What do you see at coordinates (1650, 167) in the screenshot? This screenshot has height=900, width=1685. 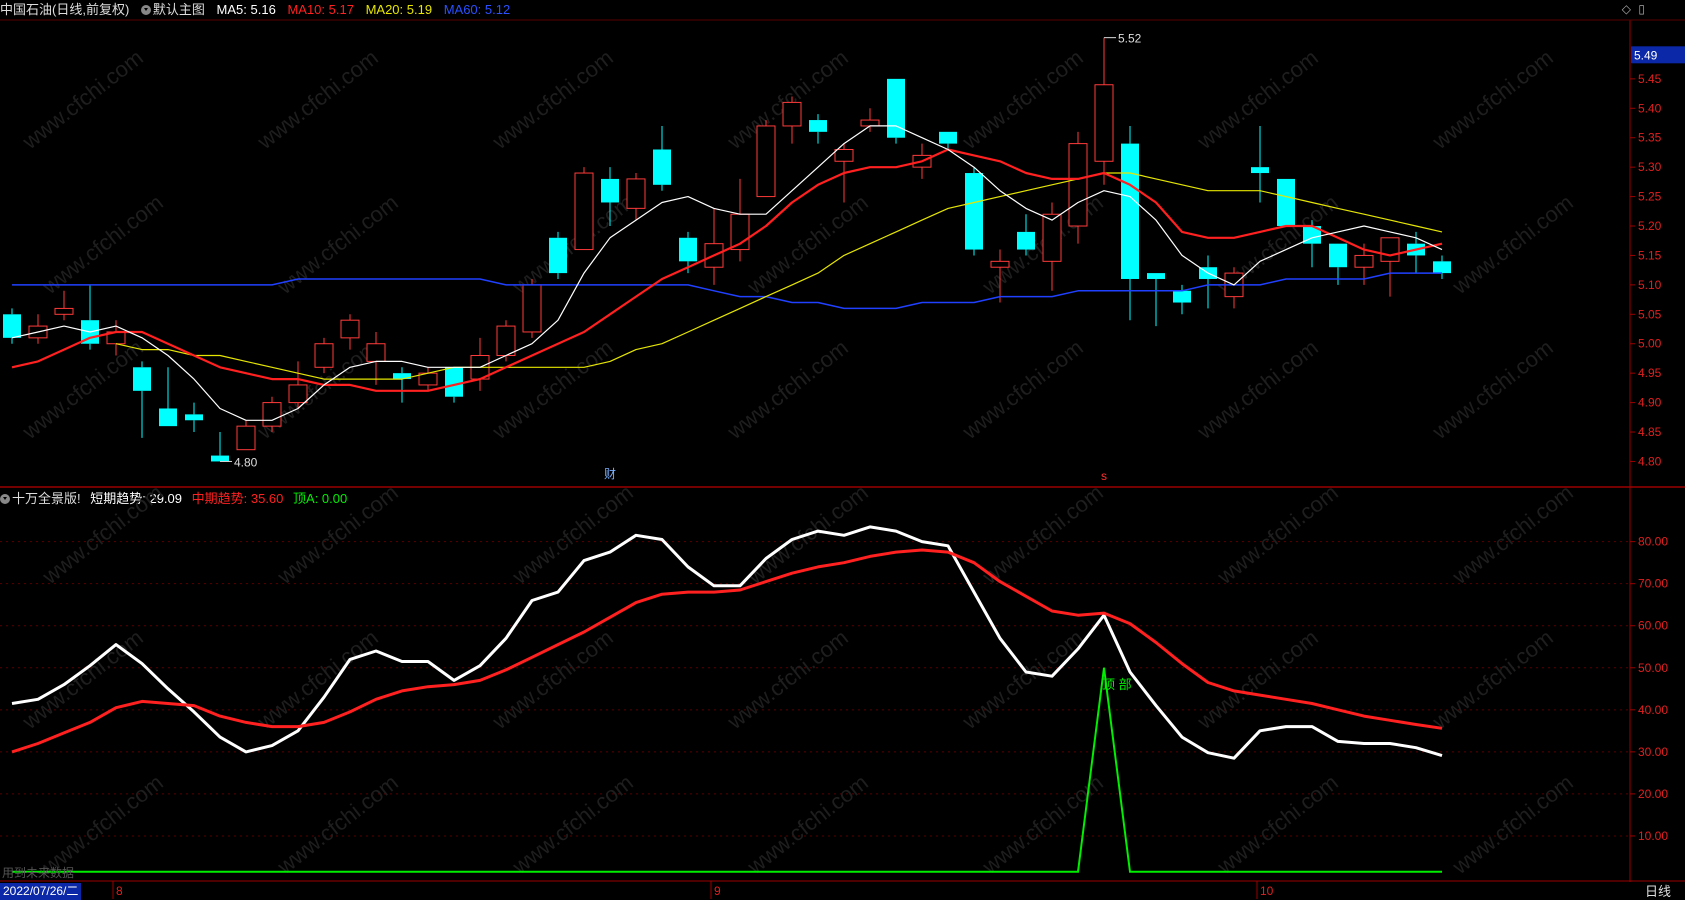 I see `main-tick-label: 5.30` at bounding box center [1650, 167].